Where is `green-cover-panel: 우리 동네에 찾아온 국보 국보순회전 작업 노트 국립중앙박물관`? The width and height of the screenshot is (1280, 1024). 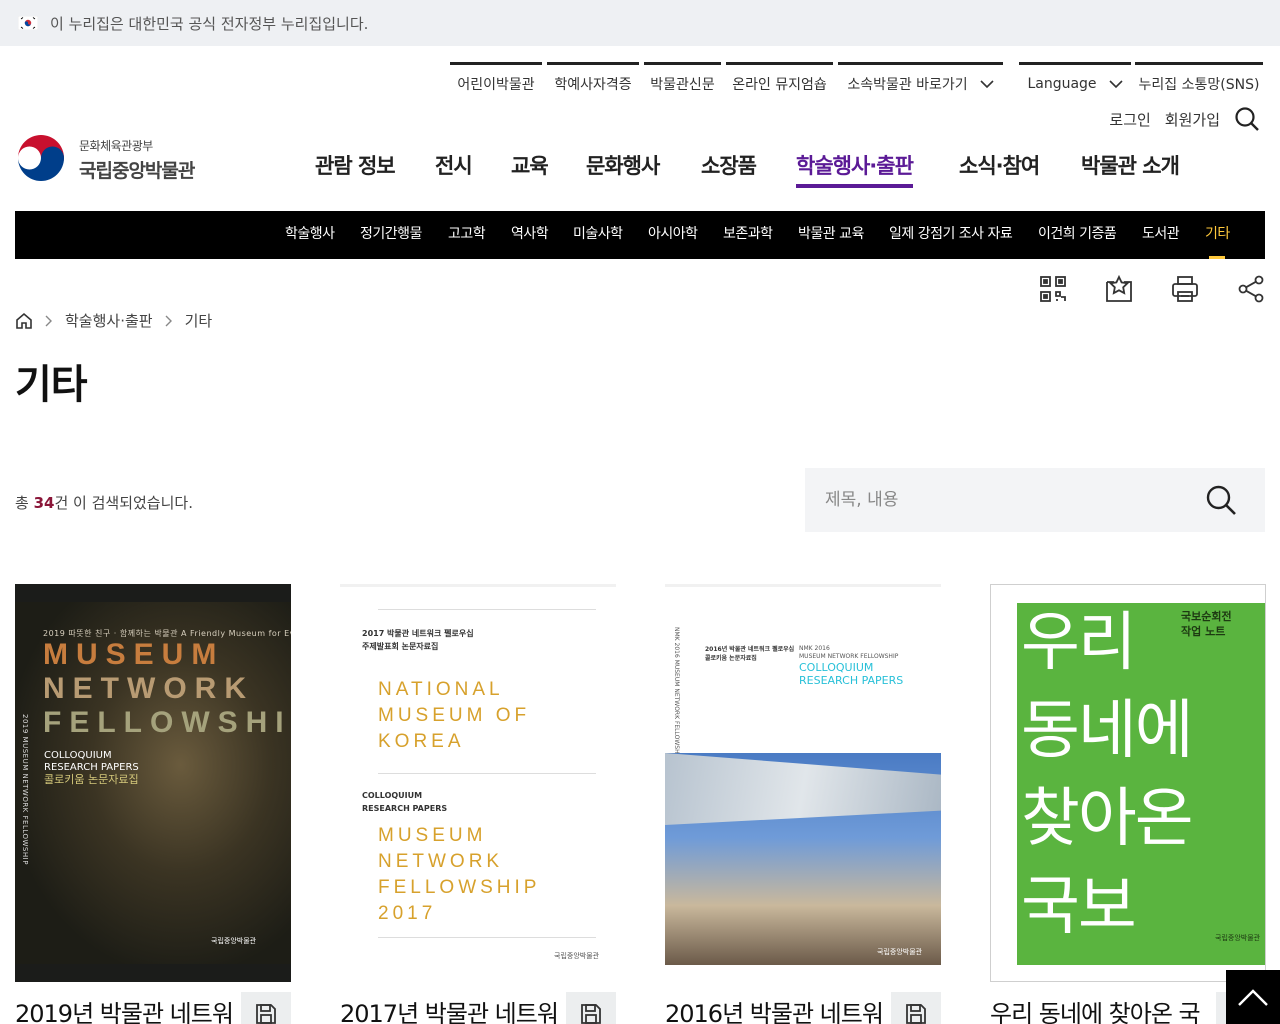 green-cover-panel: 우리 동네에 찾아온 국보 국보순회전 작업 노트 국립중앙박물관 is located at coordinates (1141, 784).